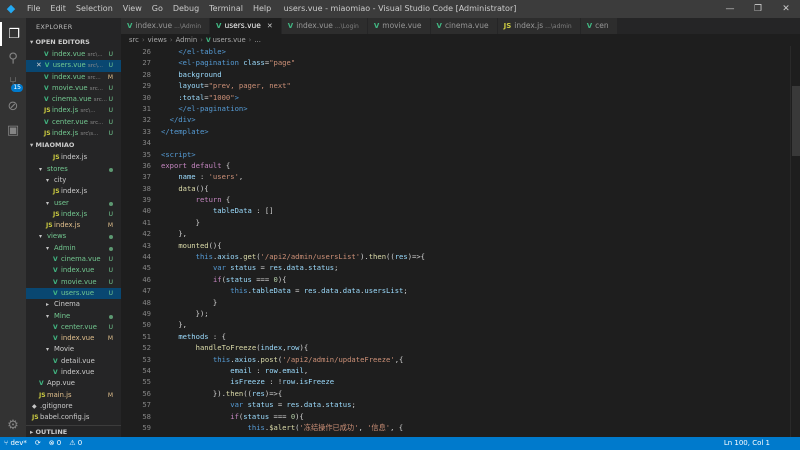 The height and width of the screenshot is (450, 800). Describe the element at coordinates (539, 26) in the screenshot. I see `tab-index-js: JS index.js ...\admin` at that location.